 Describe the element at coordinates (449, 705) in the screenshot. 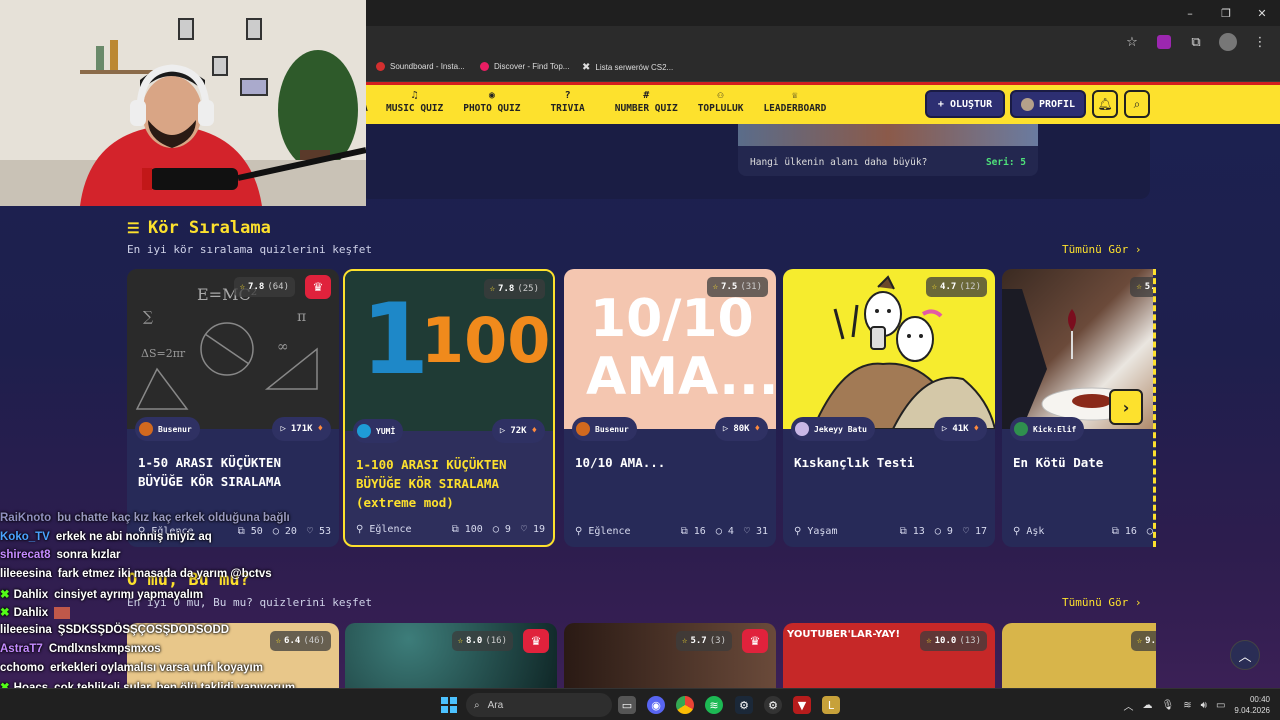

I see `windows-start-icon` at that location.